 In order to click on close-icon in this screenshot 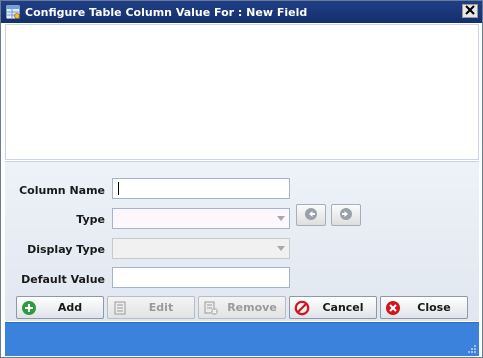, I will do `click(470, 11)`.